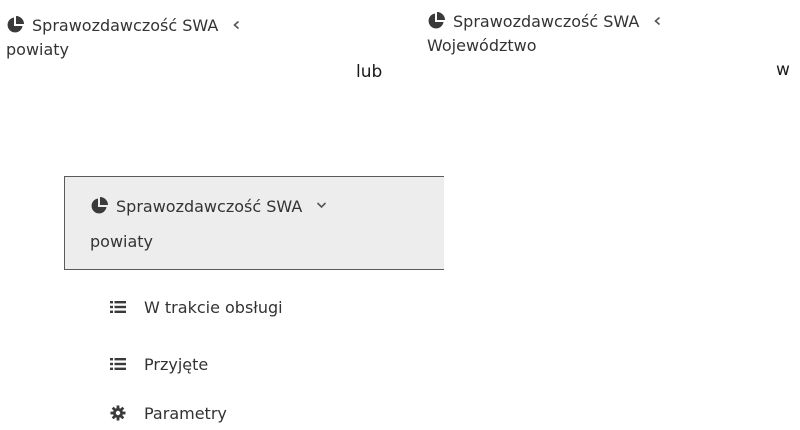 The height and width of the screenshot is (430, 800). What do you see at coordinates (213, 307) in the screenshot?
I see `submenu-item-label: W trakcie obsługi` at bounding box center [213, 307].